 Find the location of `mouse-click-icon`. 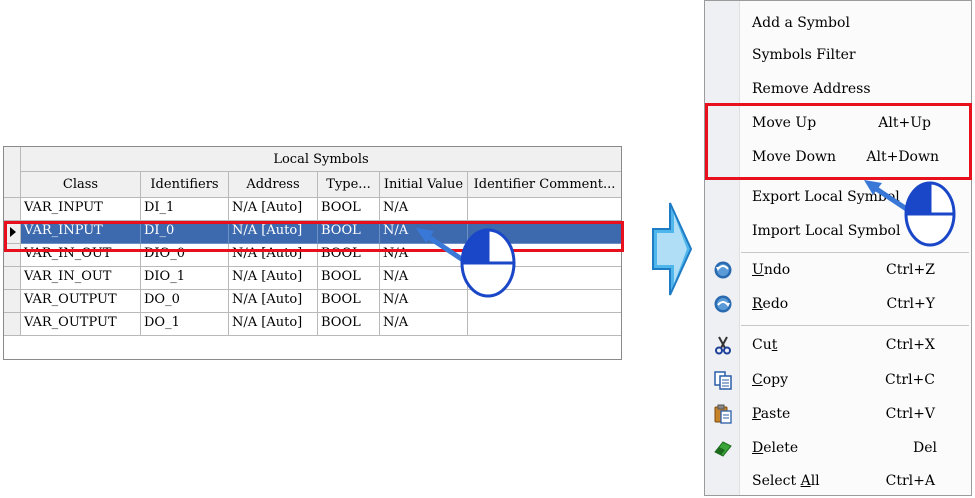

mouse-click-icon is located at coordinates (488, 263).